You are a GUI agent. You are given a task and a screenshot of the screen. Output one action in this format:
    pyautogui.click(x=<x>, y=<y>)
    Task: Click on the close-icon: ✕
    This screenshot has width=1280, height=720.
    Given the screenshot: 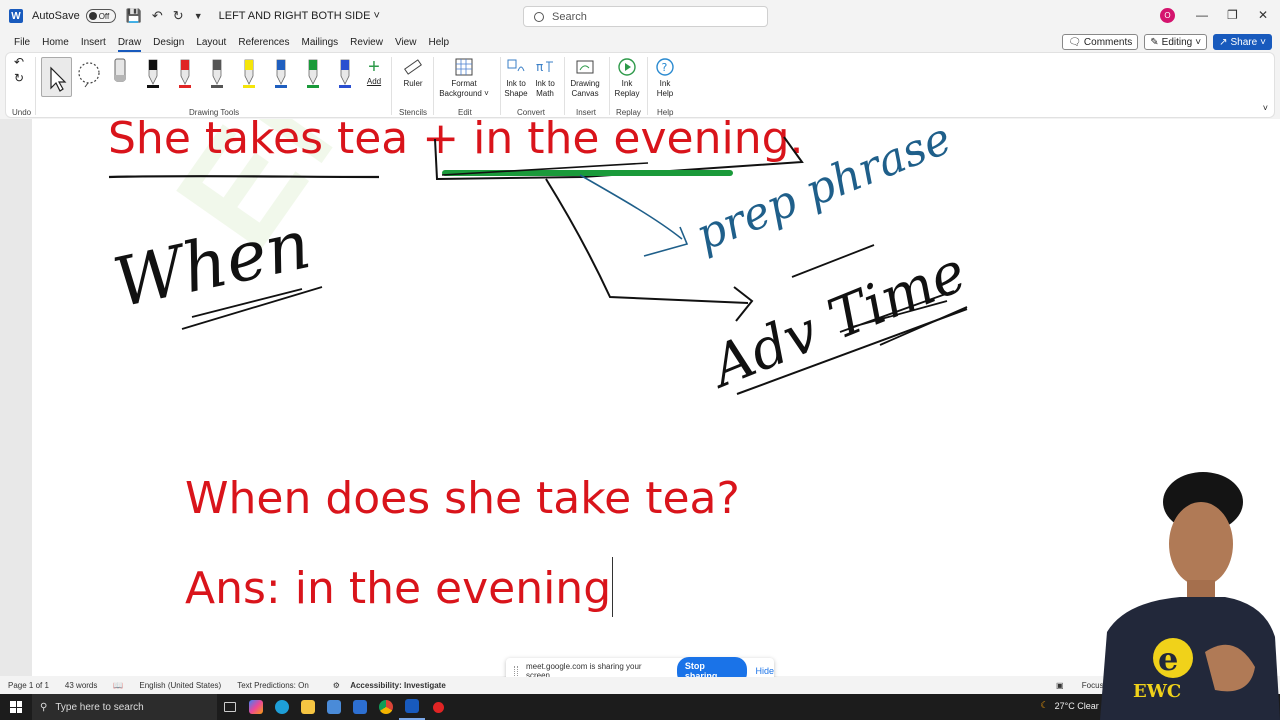 What is the action you would take?
    pyautogui.click(x=1263, y=15)
    